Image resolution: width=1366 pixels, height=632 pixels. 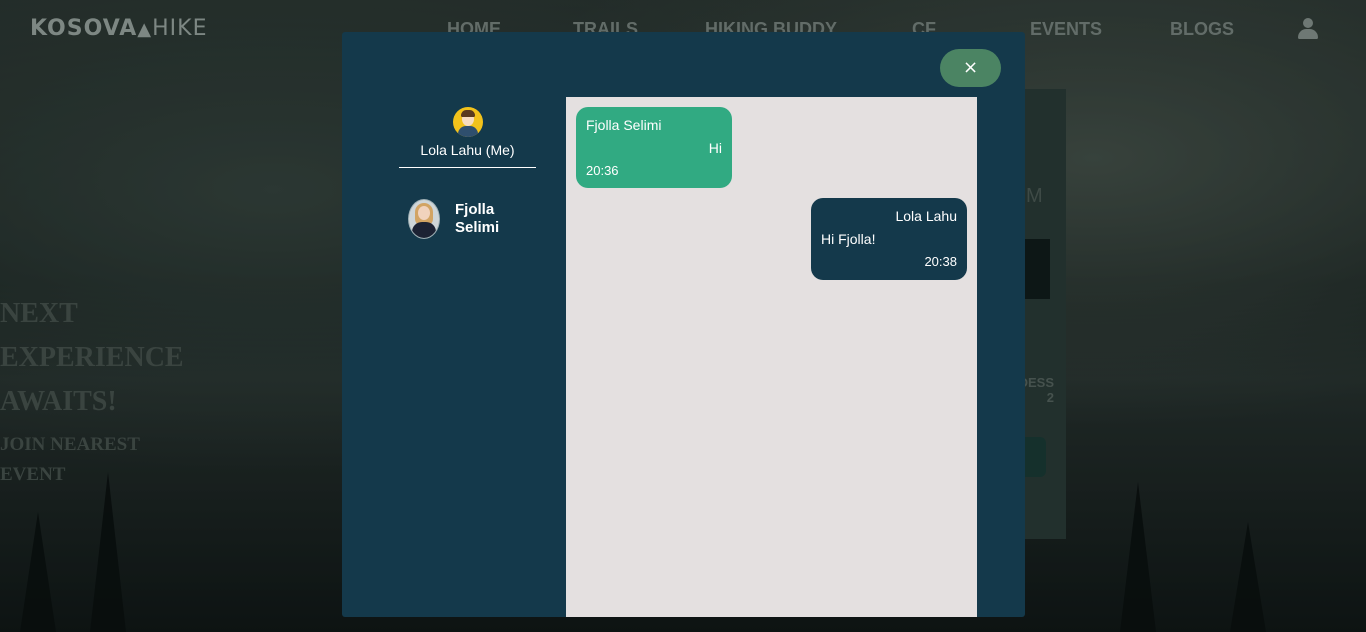 What do you see at coordinates (624, 125) in the screenshot?
I see `message-sender: Fjolla Selimi` at bounding box center [624, 125].